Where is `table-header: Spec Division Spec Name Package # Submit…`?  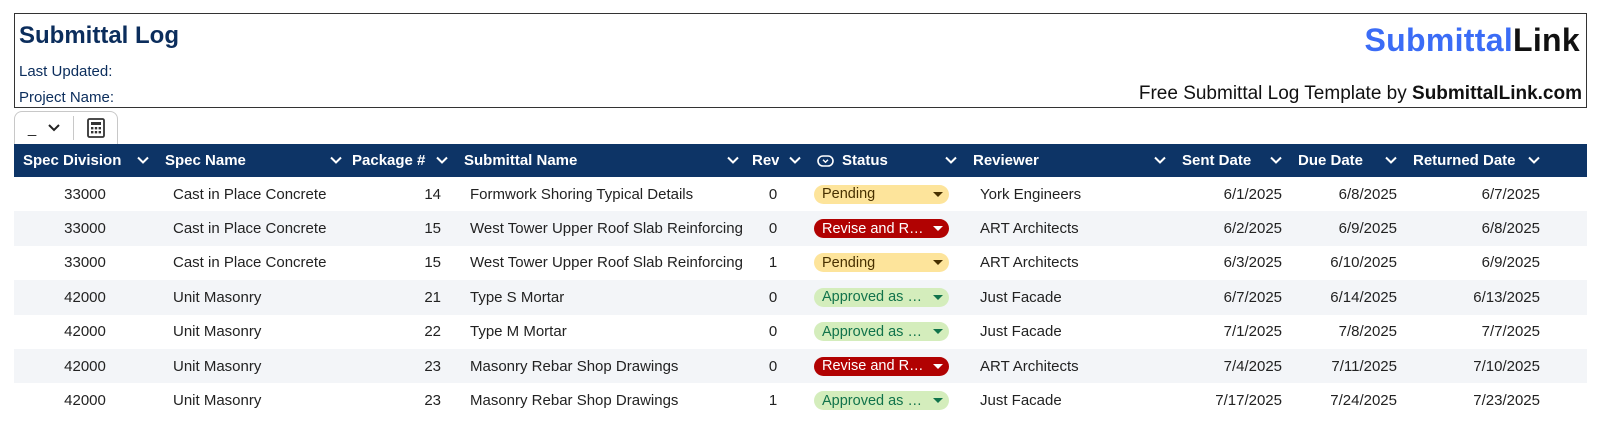
table-header: Spec Division Spec Name Package # Submit… is located at coordinates (800, 160).